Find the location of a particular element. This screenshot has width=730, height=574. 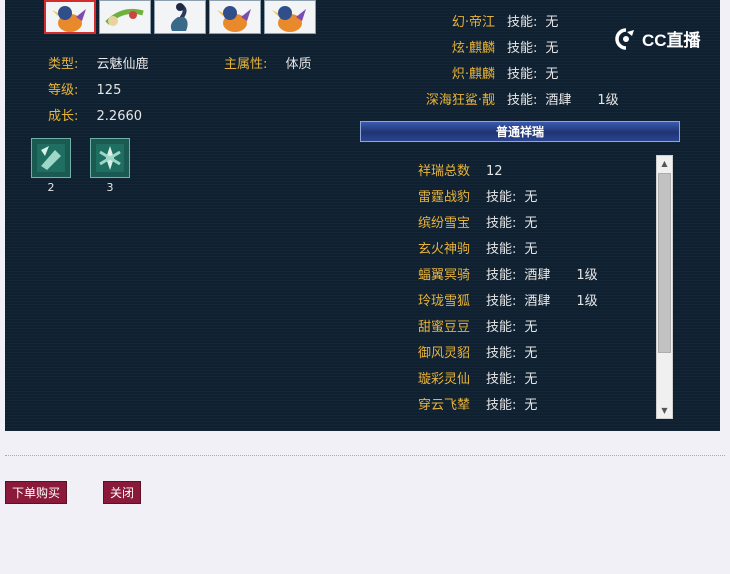

section-header-common-xiangrui: 普通祥瑞 is located at coordinates (520, 131).